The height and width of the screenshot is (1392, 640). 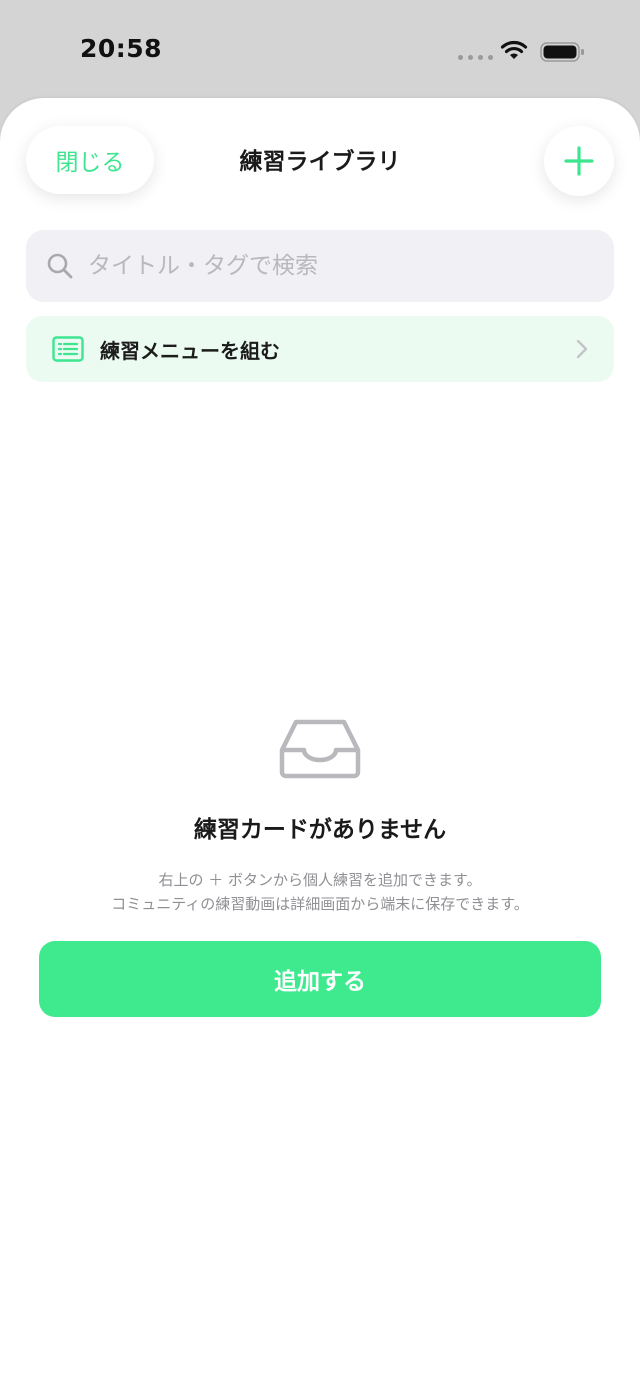 What do you see at coordinates (320, 349) in the screenshot?
I see `build-menu-row: 練習メニューを組む` at bounding box center [320, 349].